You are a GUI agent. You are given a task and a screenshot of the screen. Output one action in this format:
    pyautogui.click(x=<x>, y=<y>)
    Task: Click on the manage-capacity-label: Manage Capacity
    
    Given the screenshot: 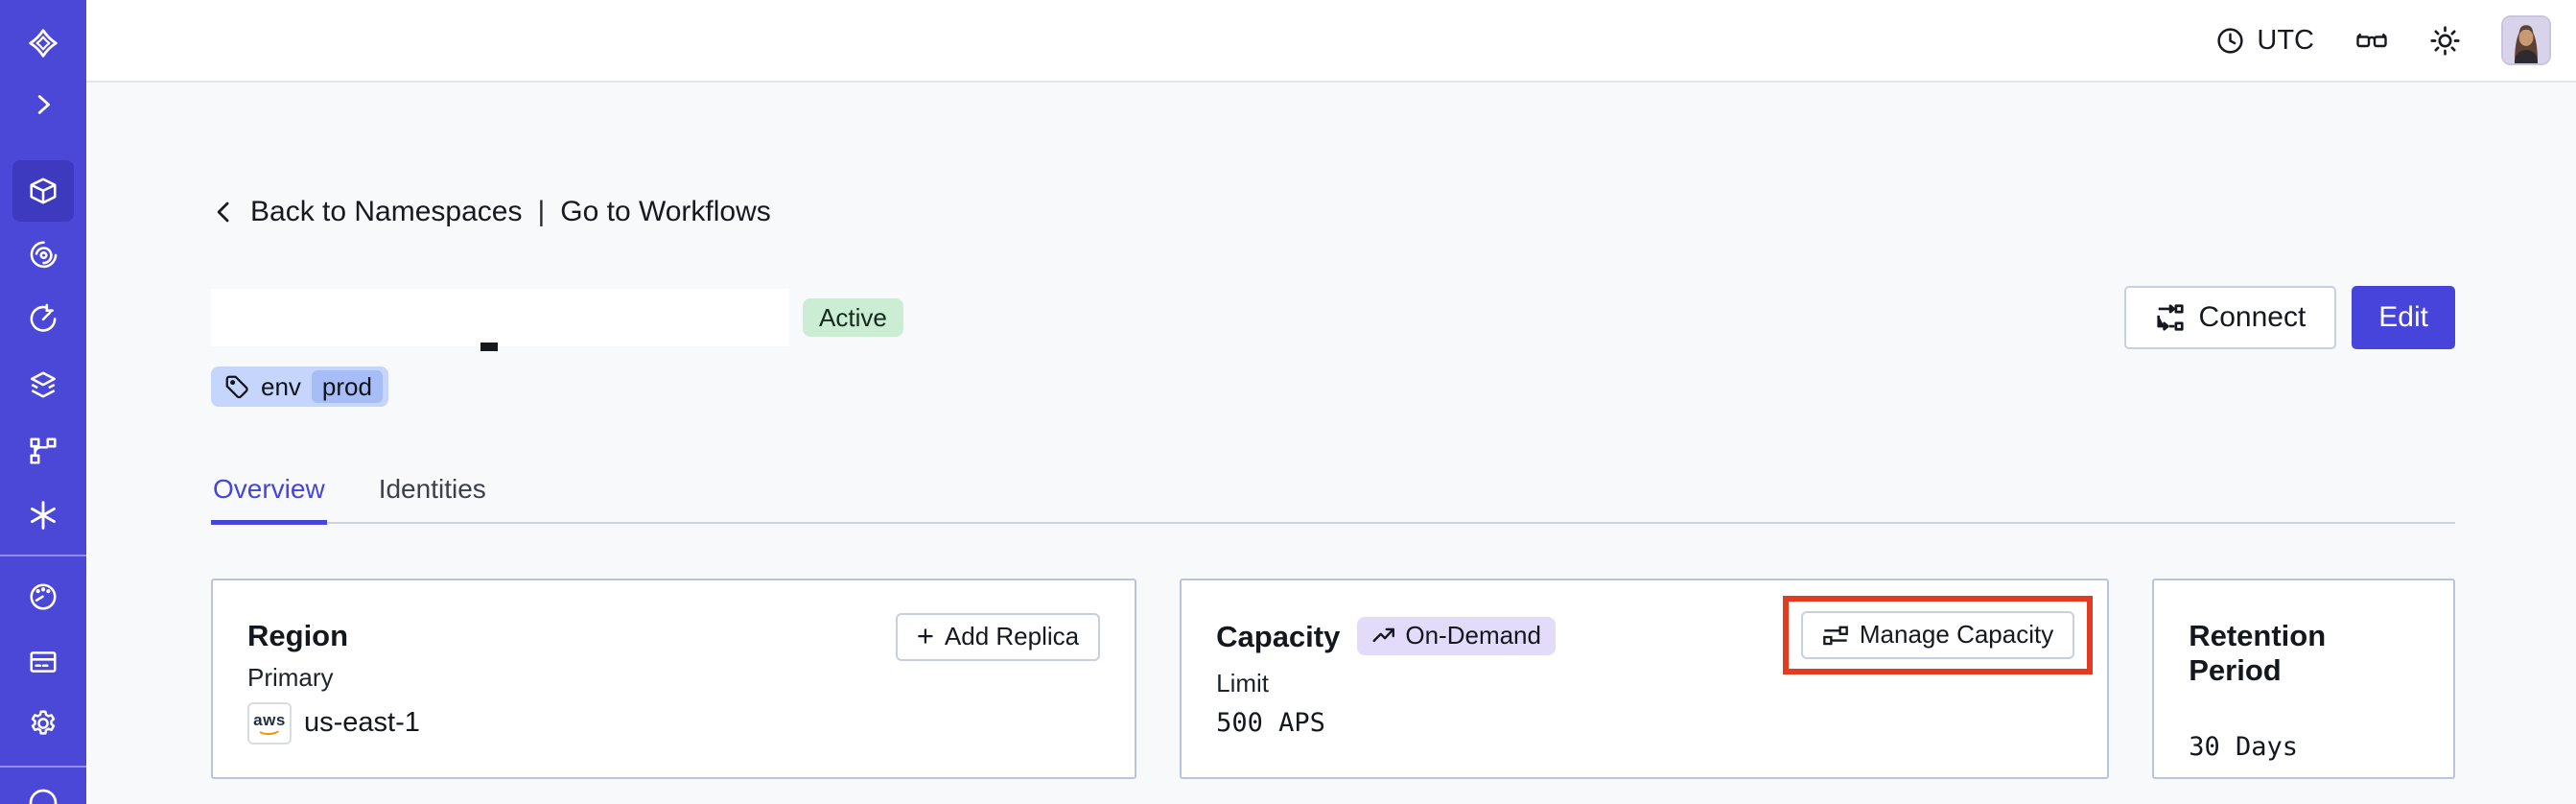 What is the action you would take?
    pyautogui.click(x=1956, y=634)
    